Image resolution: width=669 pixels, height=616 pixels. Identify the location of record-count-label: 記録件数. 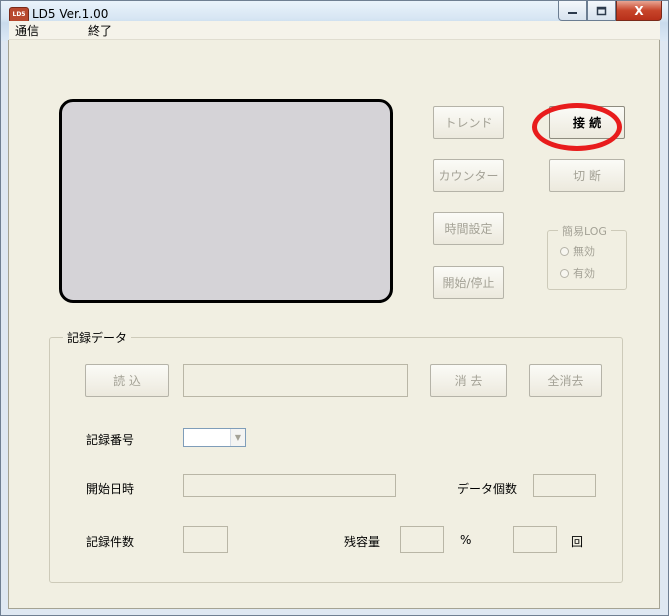
(110, 542).